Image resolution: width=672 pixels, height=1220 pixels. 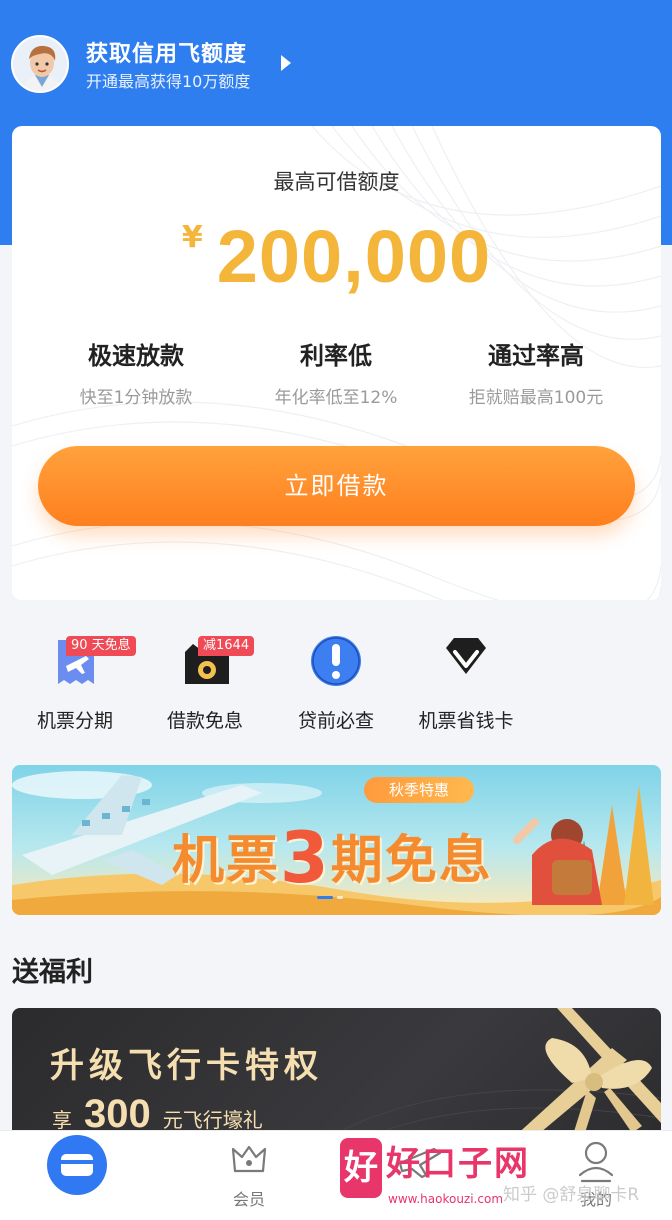 What do you see at coordinates (75, 661) in the screenshot?
I see `ticket-plane-icon: 90 天免息` at bounding box center [75, 661].